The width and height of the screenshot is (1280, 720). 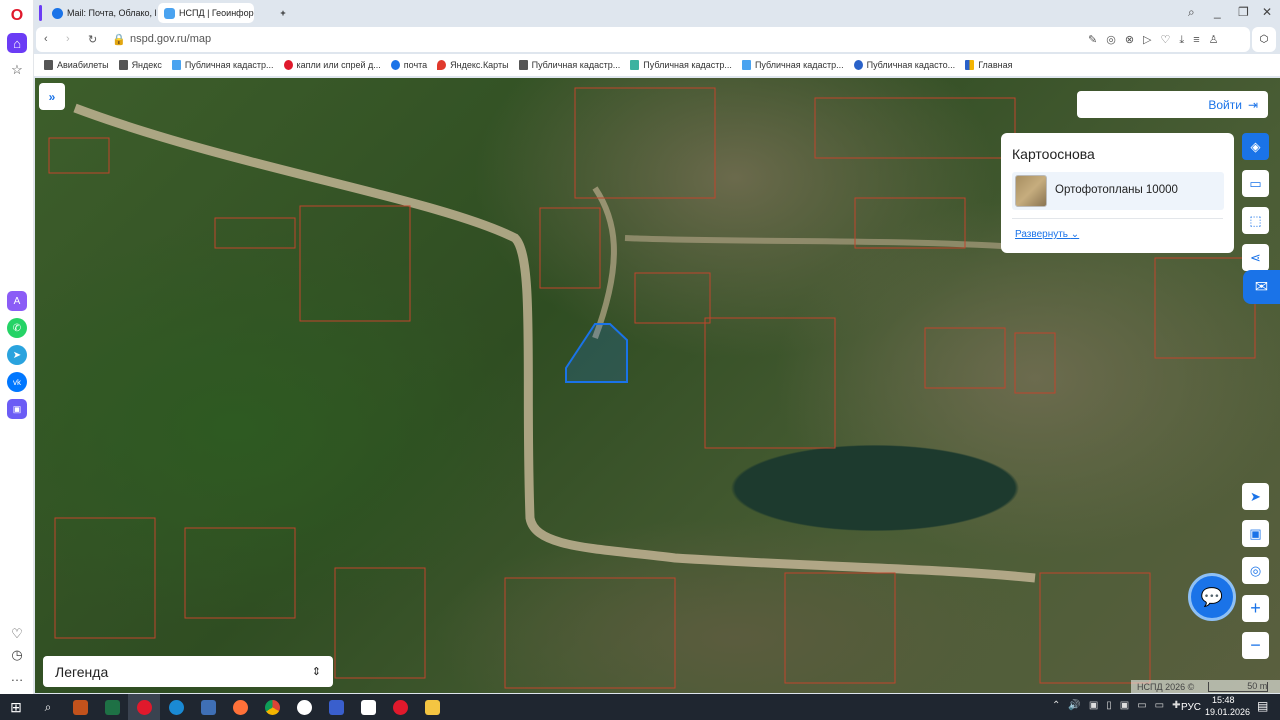 What do you see at coordinates (1047, 234) in the screenshot?
I see `expand-link: Развернуть ⌄` at bounding box center [1047, 234].